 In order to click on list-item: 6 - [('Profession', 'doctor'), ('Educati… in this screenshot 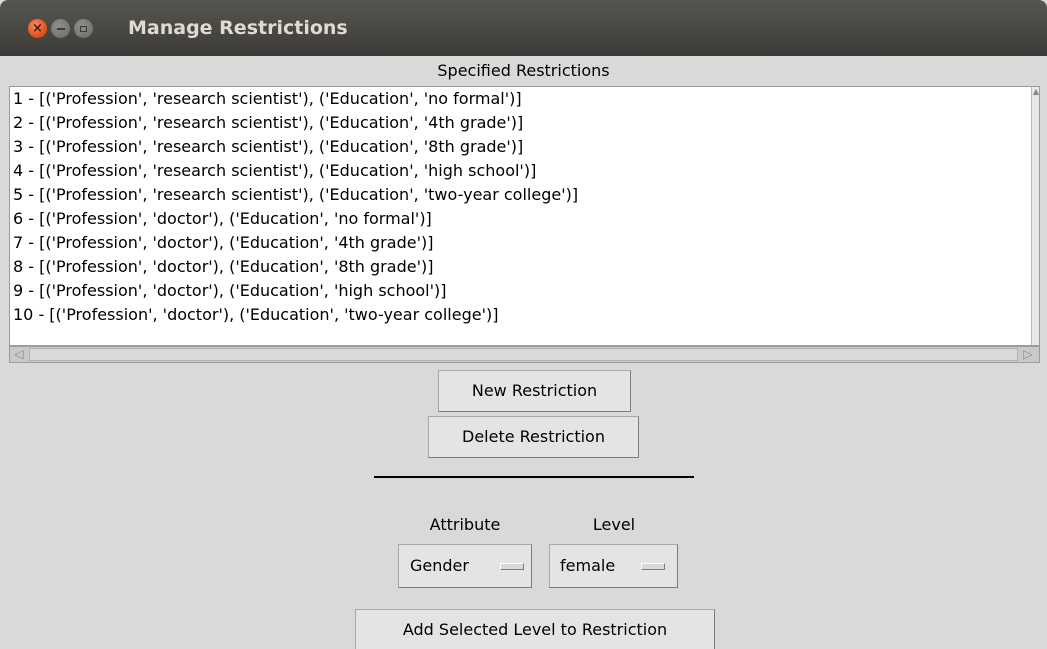, I will do `click(524, 219)`.